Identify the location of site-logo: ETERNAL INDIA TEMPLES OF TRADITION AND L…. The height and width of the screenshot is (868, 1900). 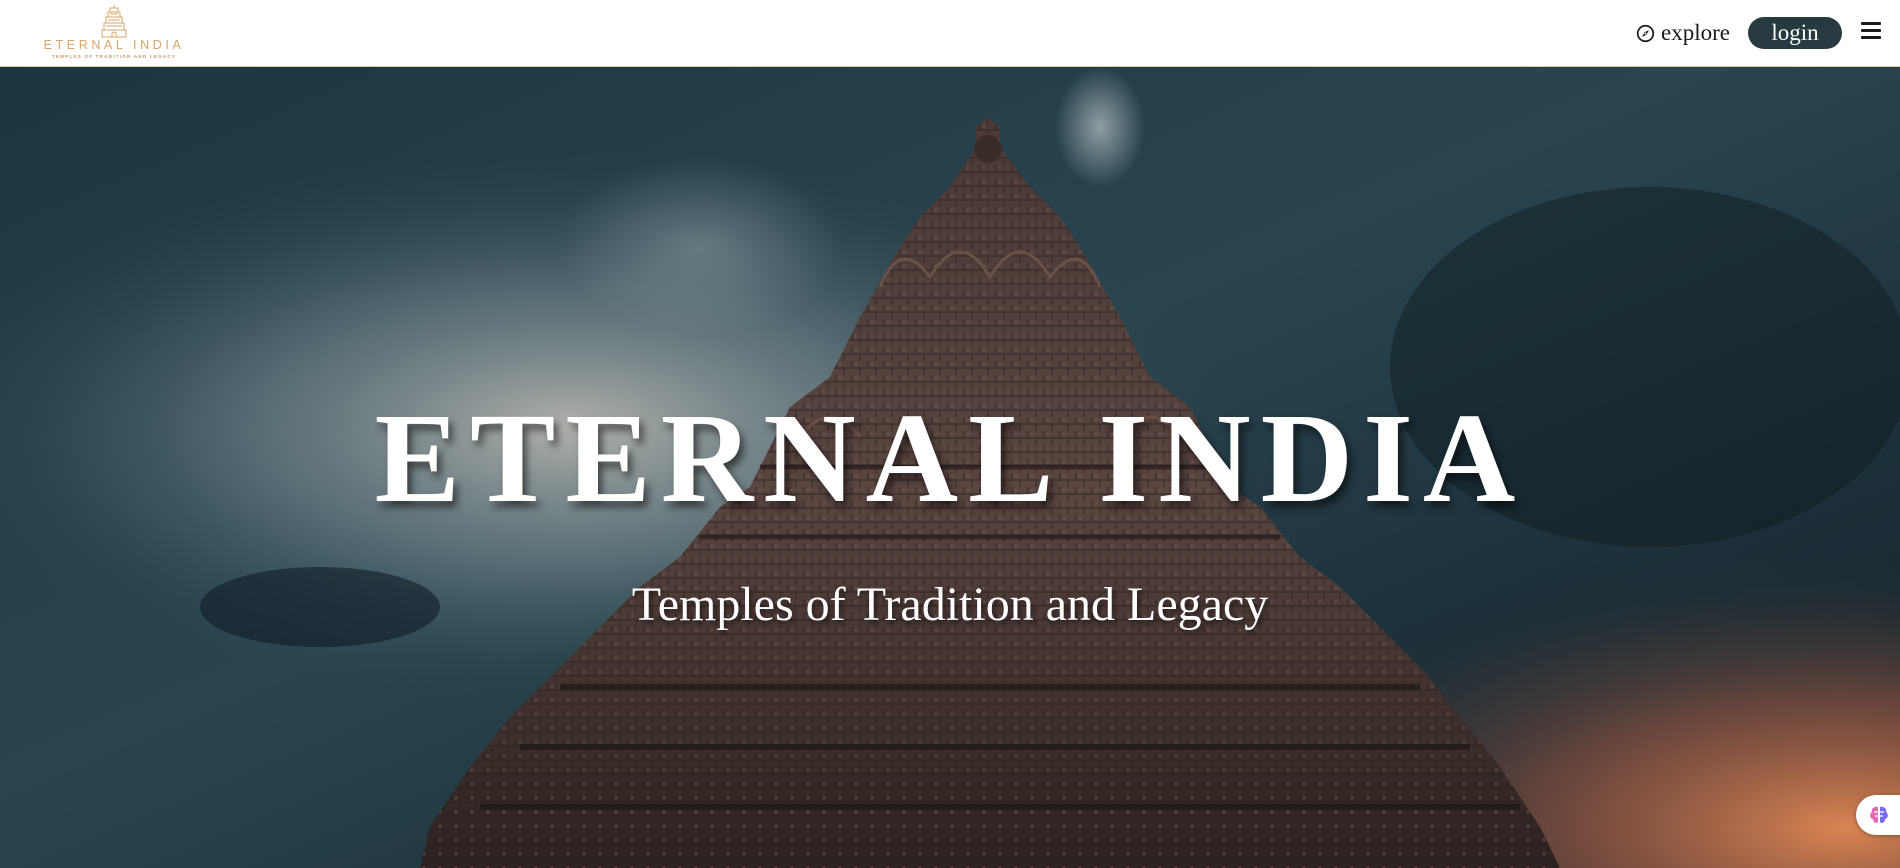
(114, 33).